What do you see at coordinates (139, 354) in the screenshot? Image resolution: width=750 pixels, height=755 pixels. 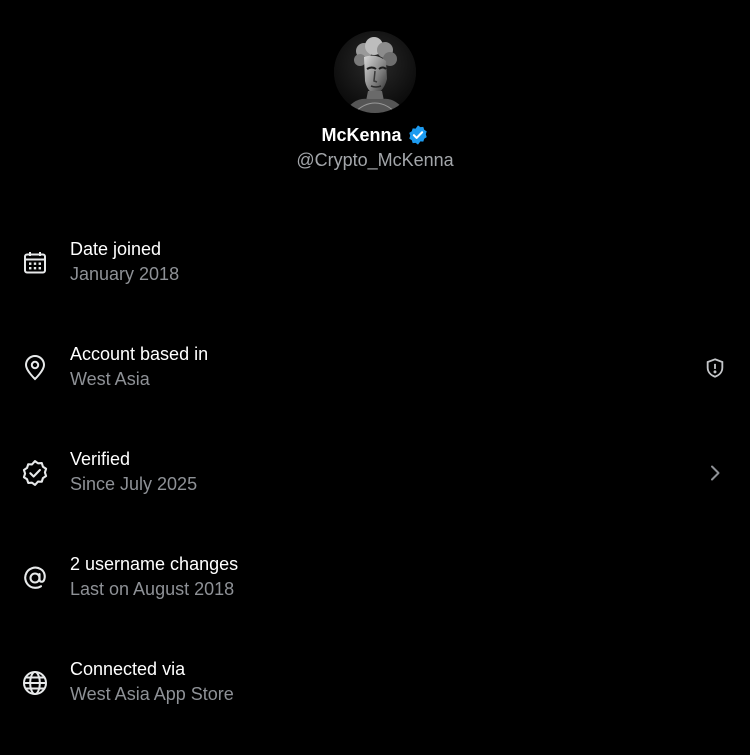 I see `info-row-title: Account based in` at bounding box center [139, 354].